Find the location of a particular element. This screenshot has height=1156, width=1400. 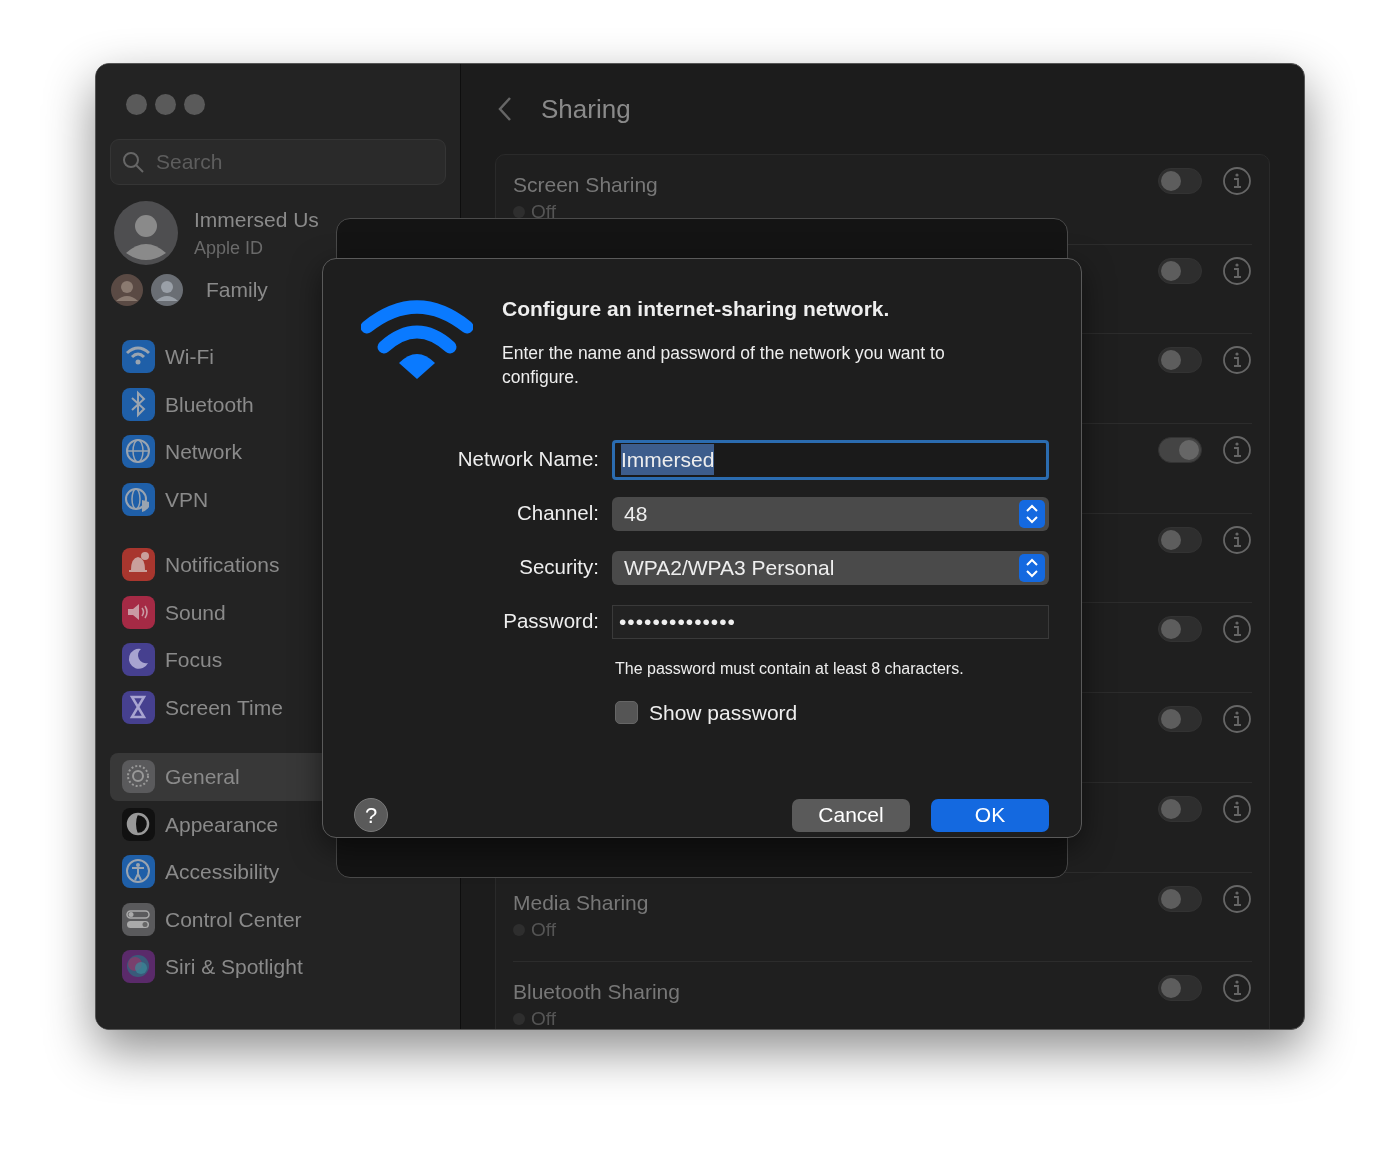

sidebar-item: Control Center is located at coordinates (278, 919).